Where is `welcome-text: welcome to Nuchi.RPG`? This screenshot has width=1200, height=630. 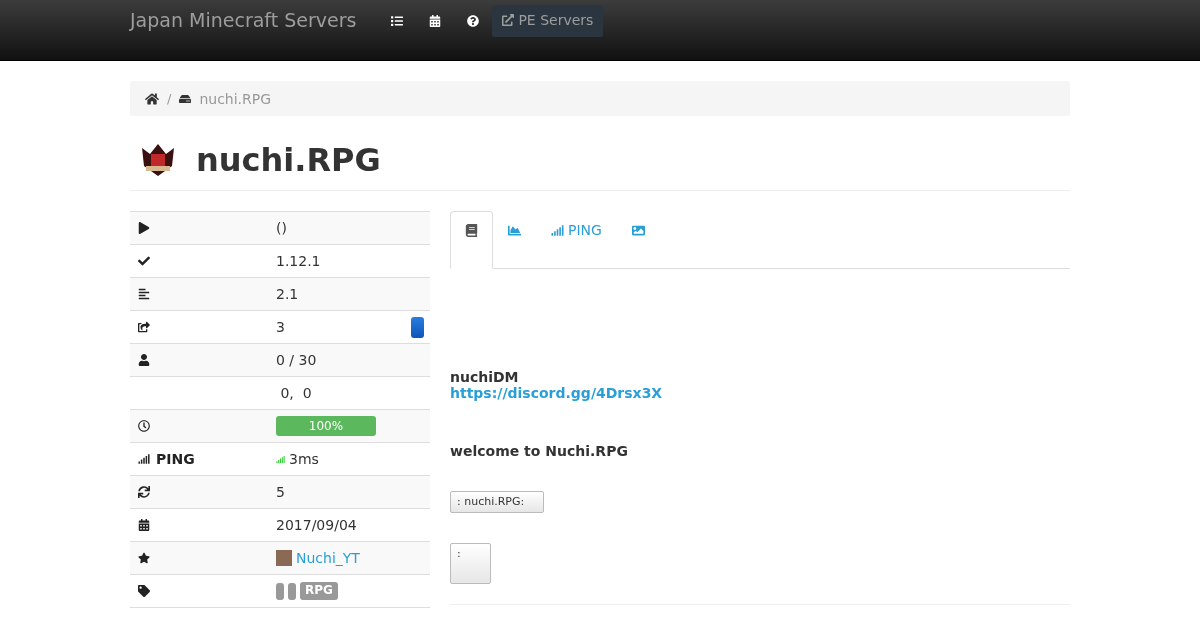 welcome-text: welcome to Nuchi.RPG is located at coordinates (539, 451).